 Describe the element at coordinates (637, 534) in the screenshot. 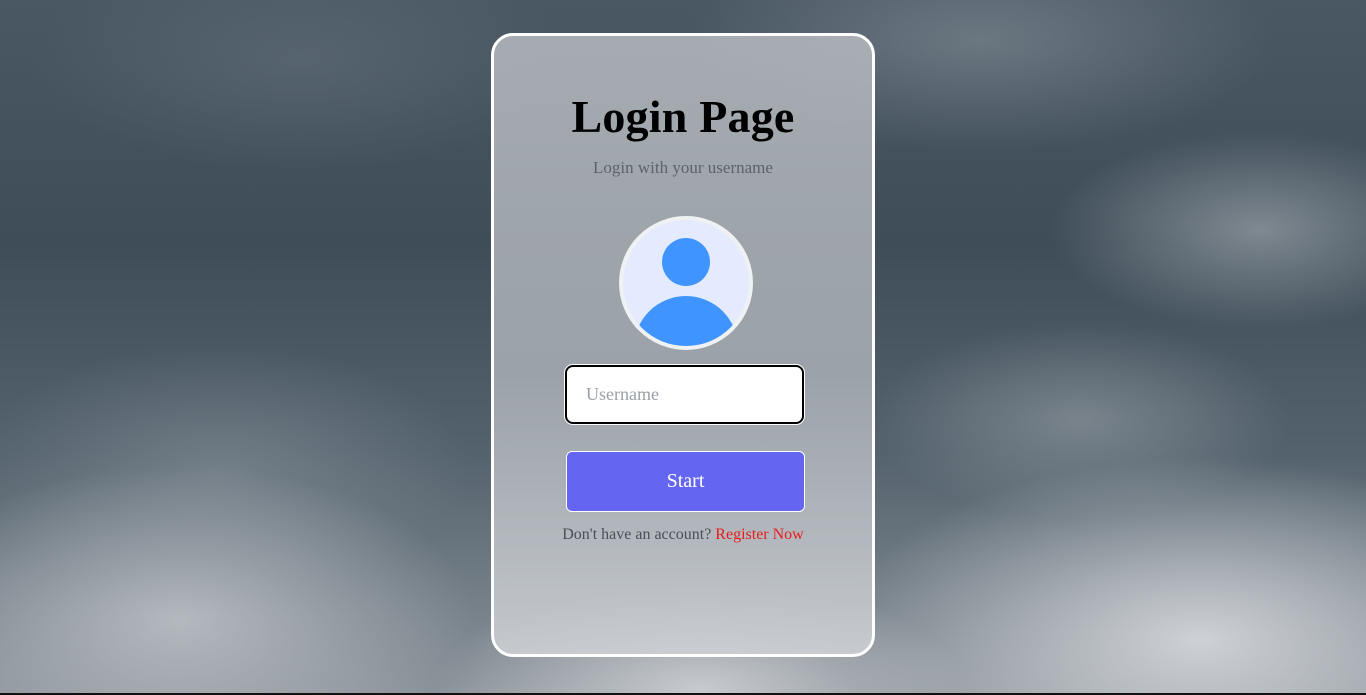

I see `register-prompt: Don't have an account?` at that location.